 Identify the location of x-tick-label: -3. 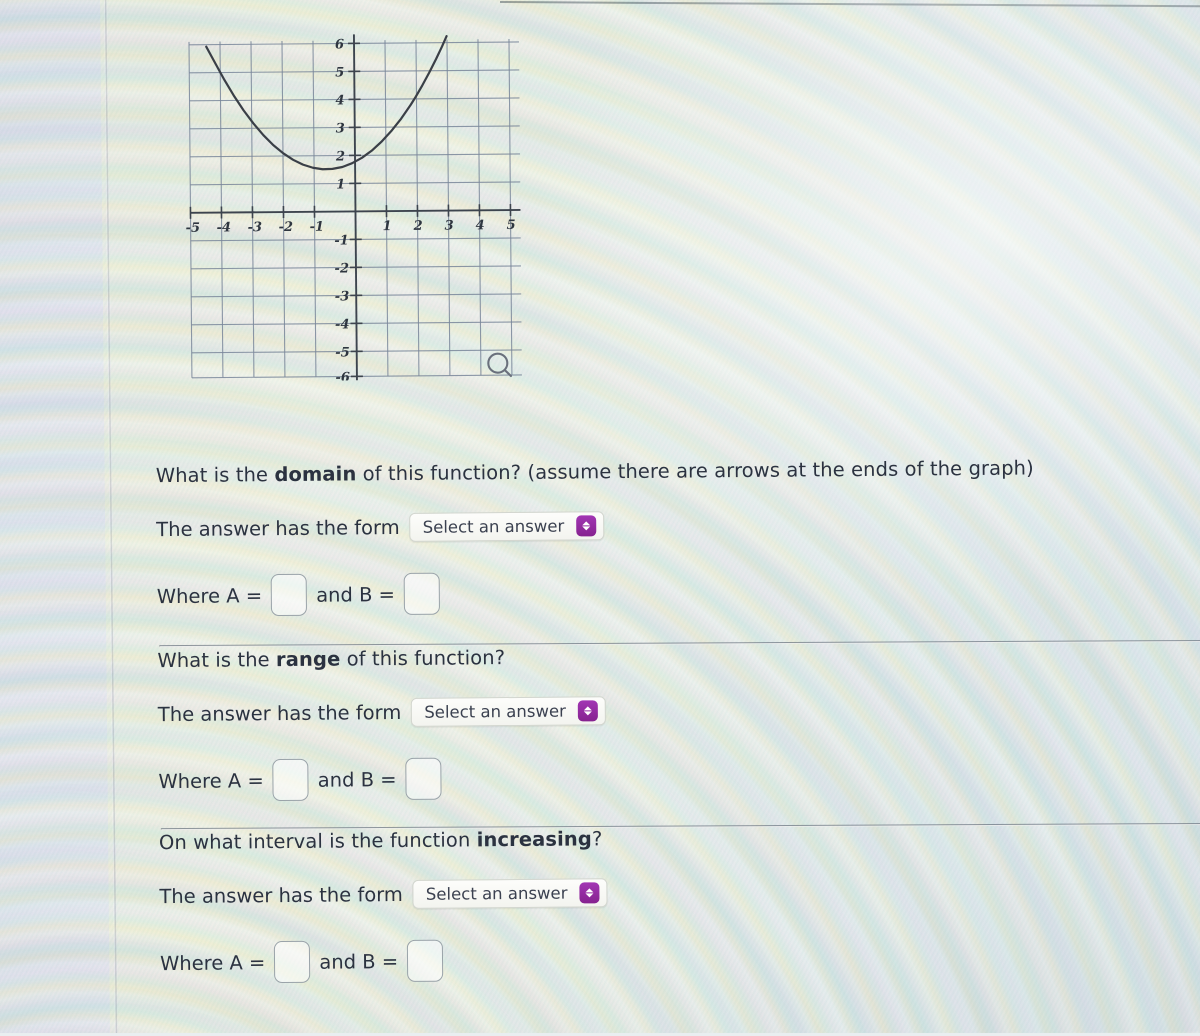
(255, 227).